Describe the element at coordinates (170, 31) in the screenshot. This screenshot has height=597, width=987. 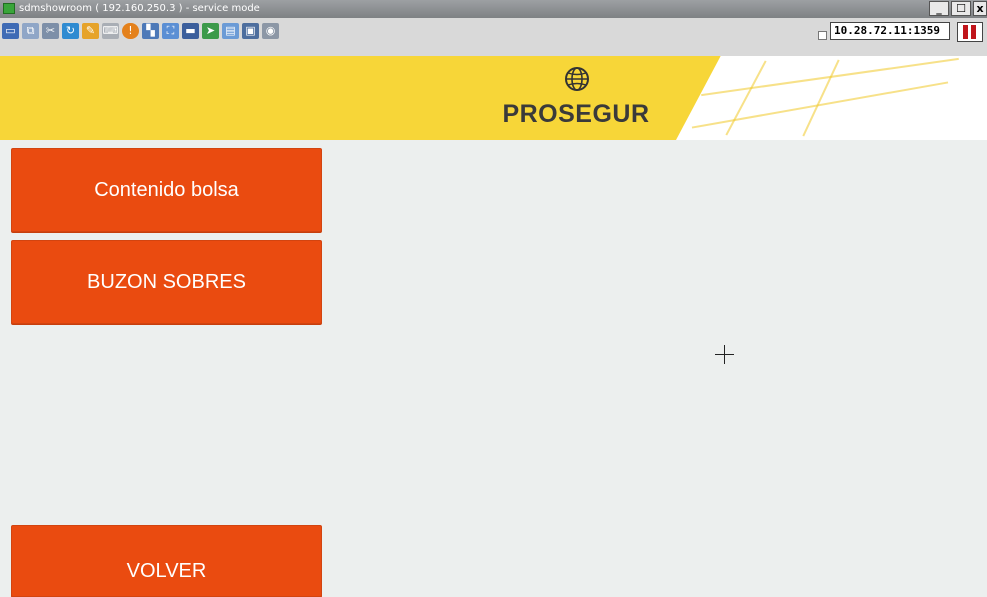
I see `fullscreen-icon: ⛶` at that location.